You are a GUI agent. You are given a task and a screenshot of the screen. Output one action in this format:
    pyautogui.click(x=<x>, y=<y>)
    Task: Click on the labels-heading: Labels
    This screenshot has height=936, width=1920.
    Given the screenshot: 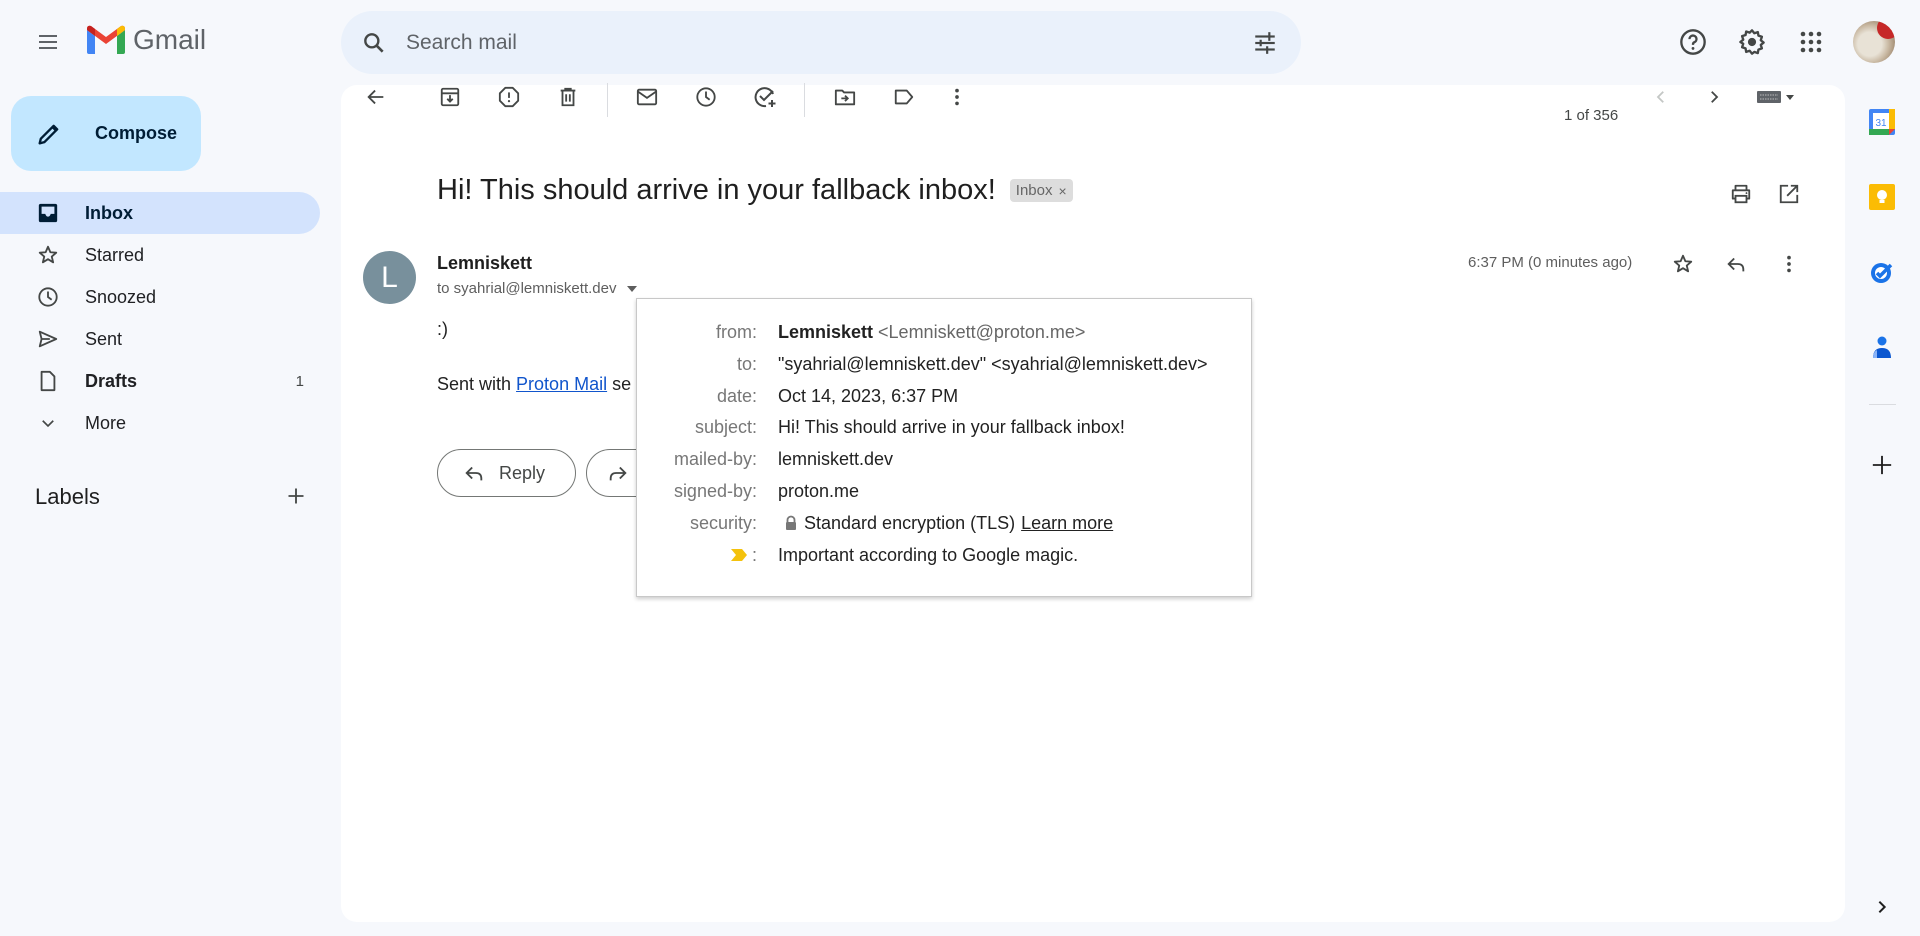 What is the action you would take?
    pyautogui.click(x=67, y=496)
    